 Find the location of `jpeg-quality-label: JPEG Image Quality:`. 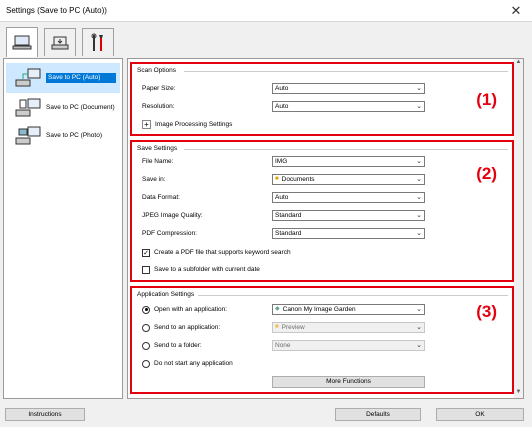

jpeg-quality-label: JPEG Image Quality: is located at coordinates (172, 215).